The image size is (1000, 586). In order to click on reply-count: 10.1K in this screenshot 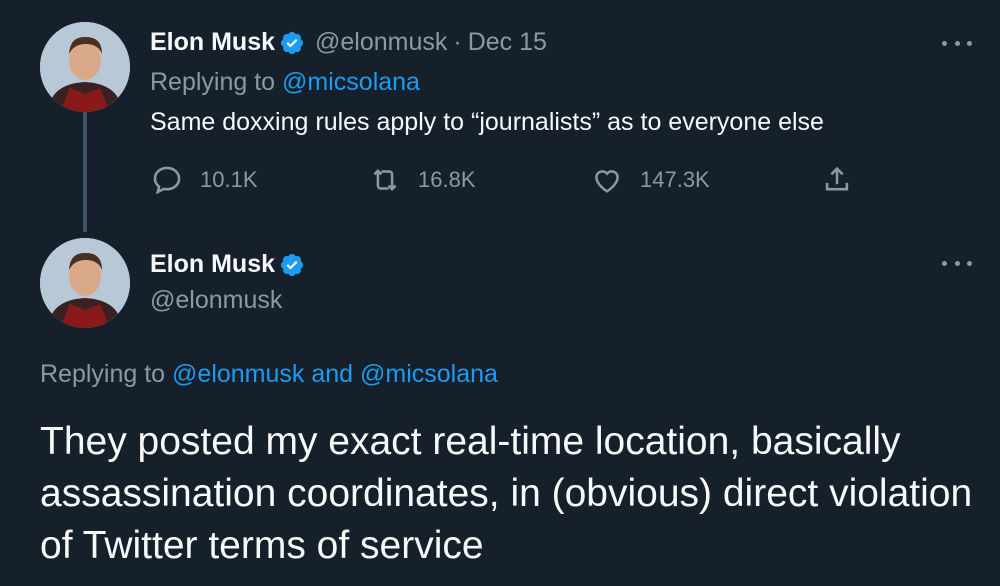, I will do `click(229, 179)`.